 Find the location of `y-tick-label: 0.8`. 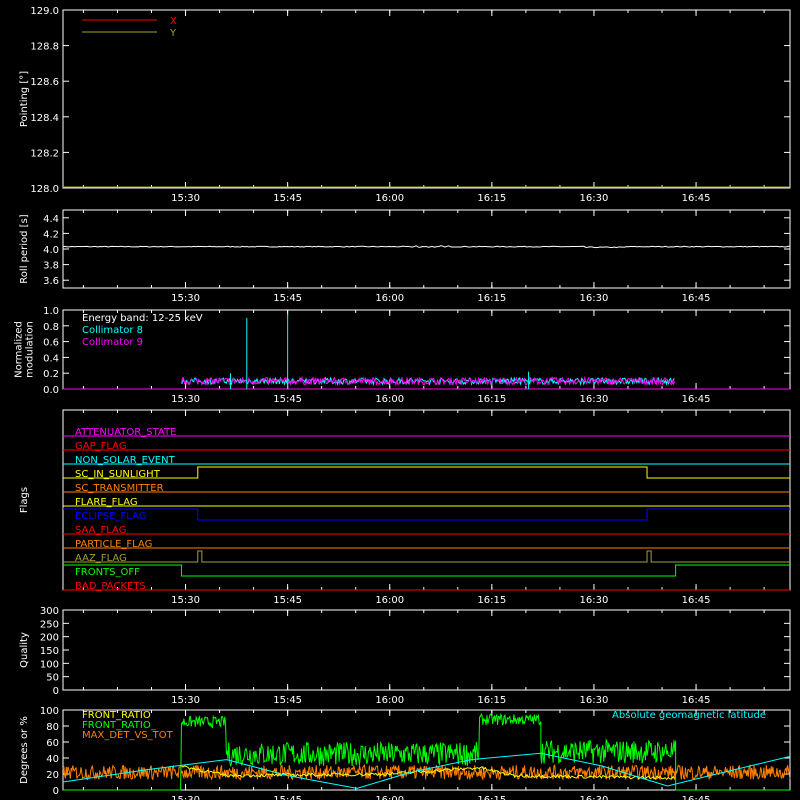

y-tick-label: 0.8 is located at coordinates (51, 327).